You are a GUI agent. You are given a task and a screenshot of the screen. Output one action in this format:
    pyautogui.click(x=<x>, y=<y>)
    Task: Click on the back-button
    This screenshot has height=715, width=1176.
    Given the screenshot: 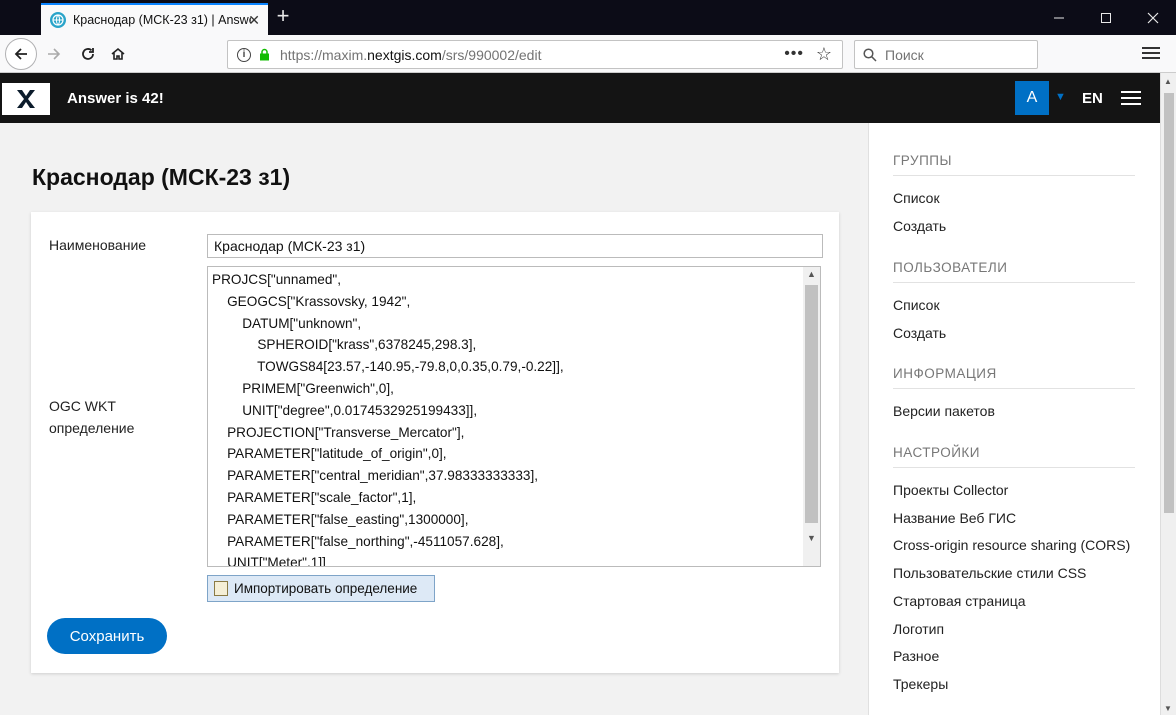 What is the action you would take?
    pyautogui.click(x=21, y=54)
    